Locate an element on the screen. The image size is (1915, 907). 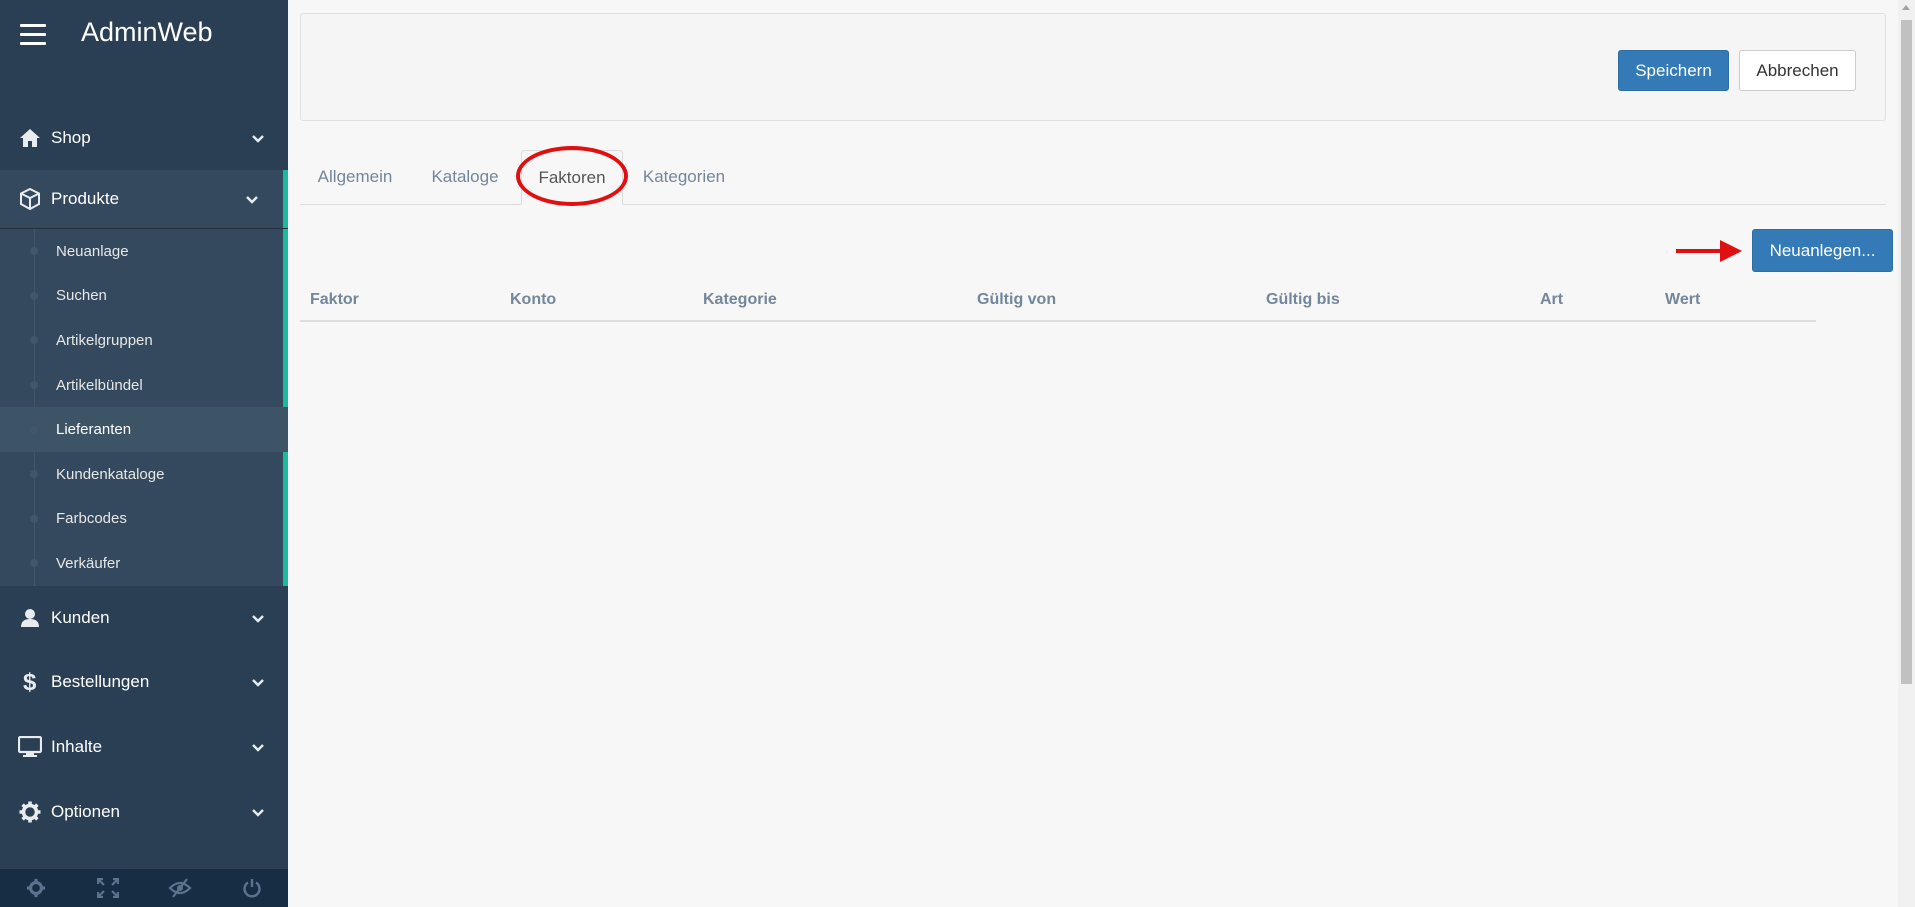
sidebar-item-kunden: Kunden is located at coordinates (144, 618).